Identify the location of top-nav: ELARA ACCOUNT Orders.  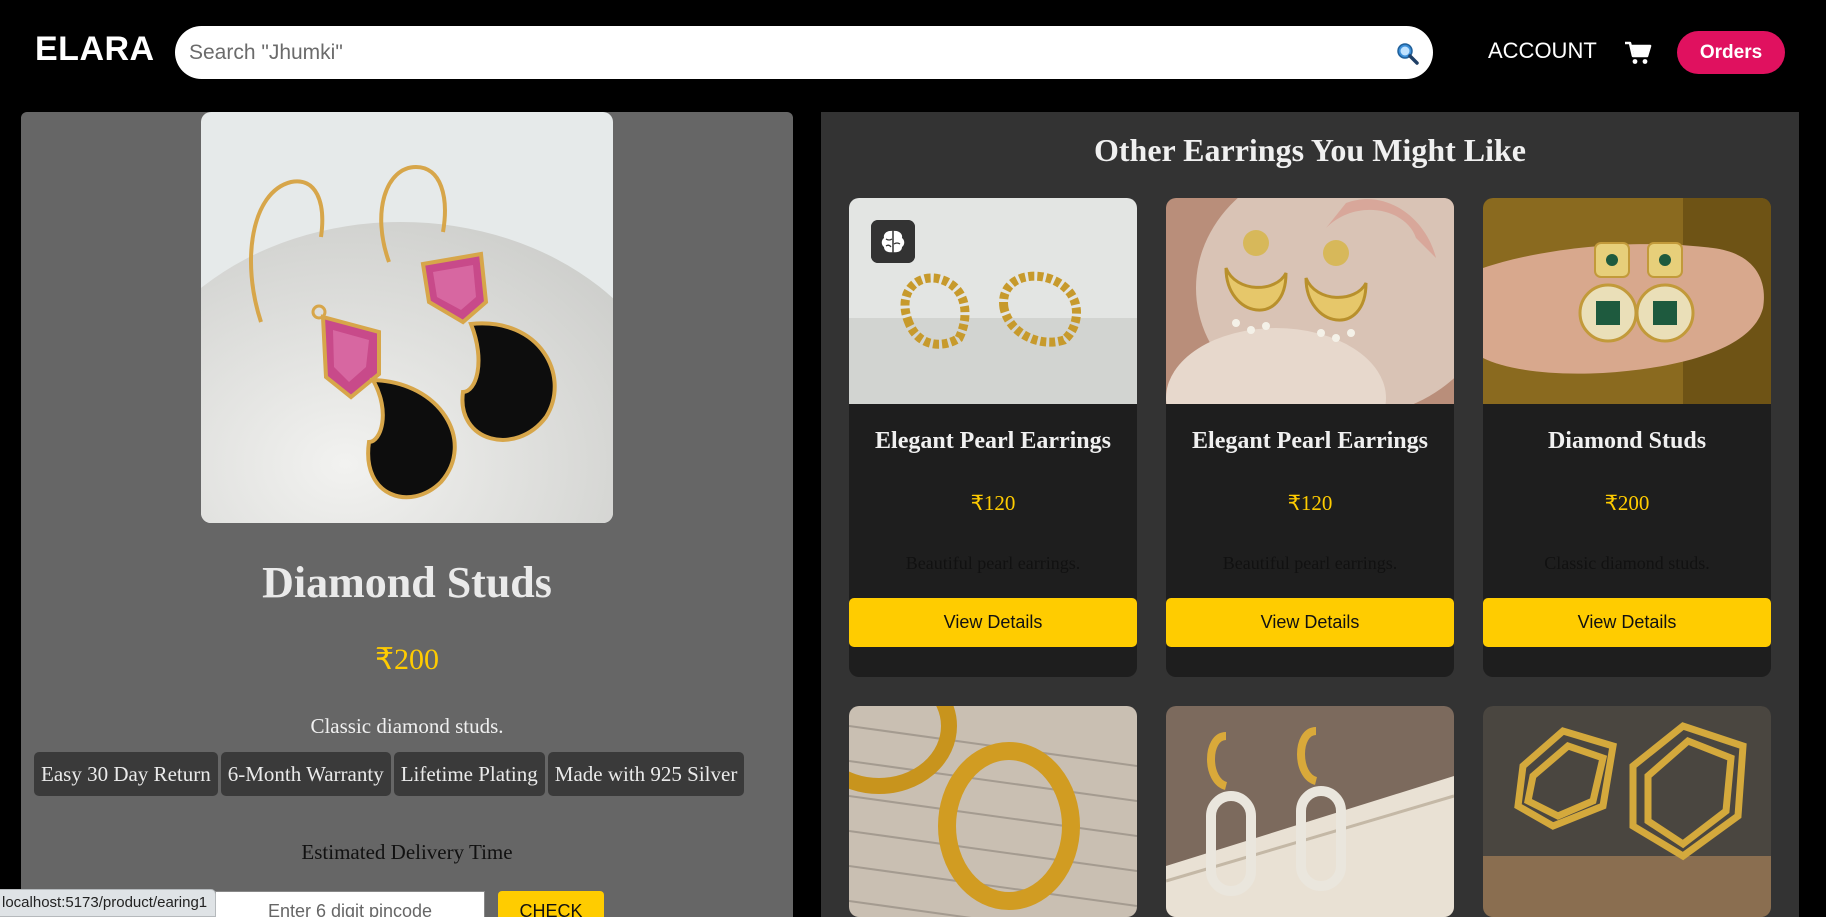
(913, 56).